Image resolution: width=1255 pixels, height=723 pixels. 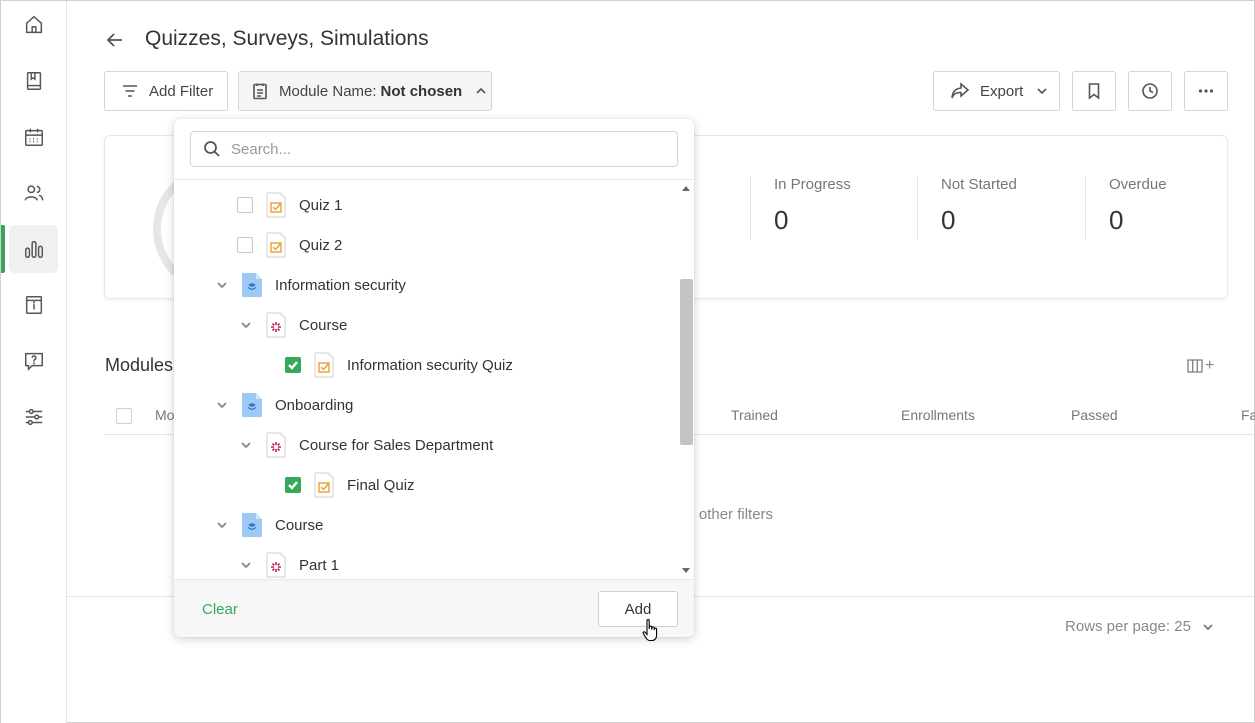 What do you see at coordinates (1002, 91) in the screenshot?
I see `export-label: Export` at bounding box center [1002, 91].